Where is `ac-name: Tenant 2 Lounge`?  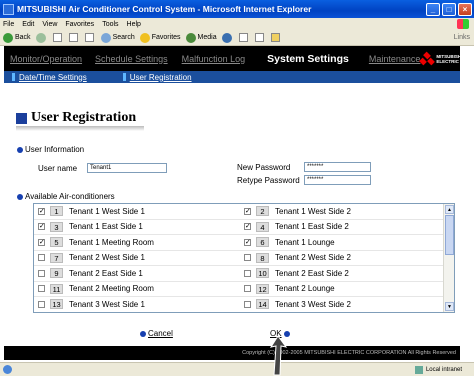 ac-name: Tenant 2 Lounge is located at coordinates (305, 289).